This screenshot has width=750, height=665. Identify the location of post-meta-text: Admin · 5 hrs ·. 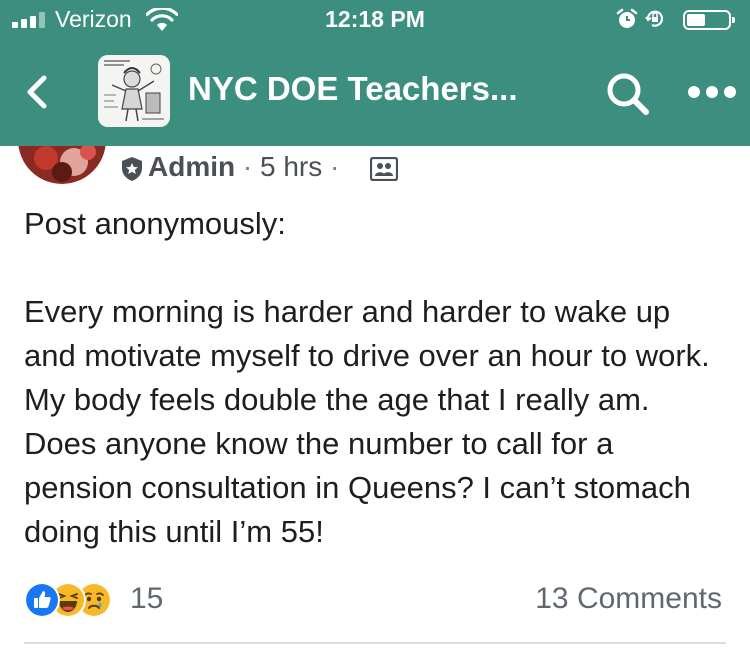
(243, 167).